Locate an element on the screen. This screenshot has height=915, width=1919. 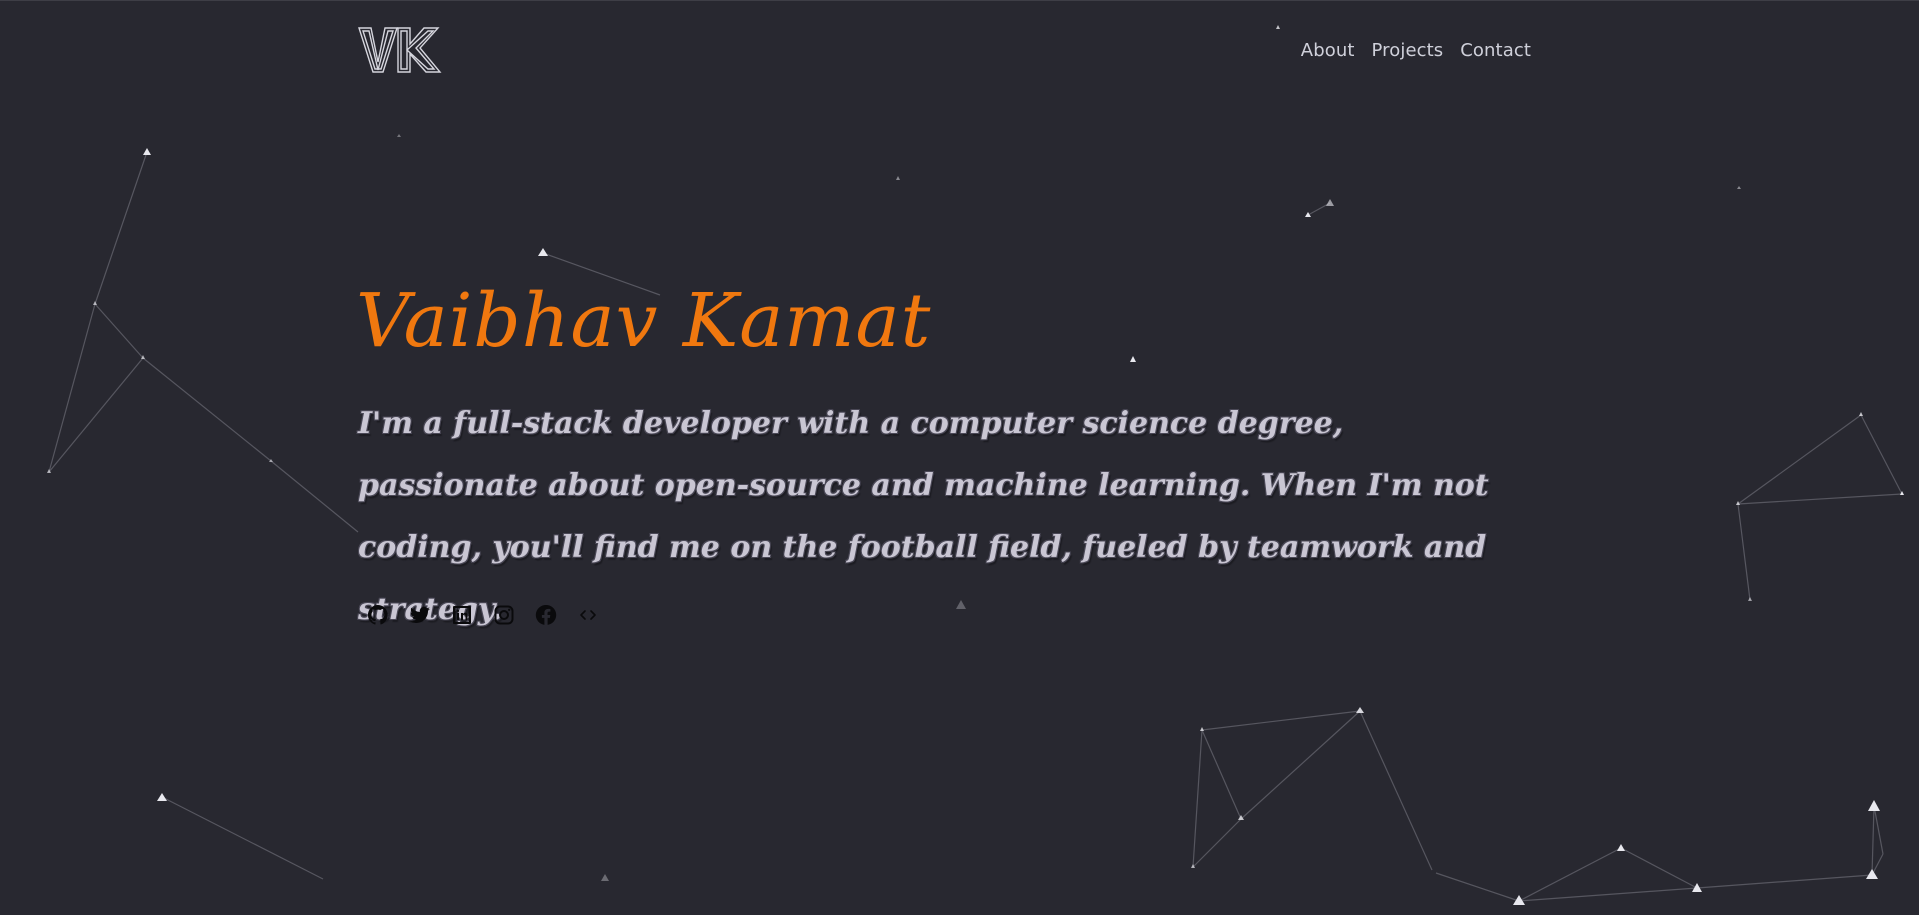
github-icon is located at coordinates (378, 615).